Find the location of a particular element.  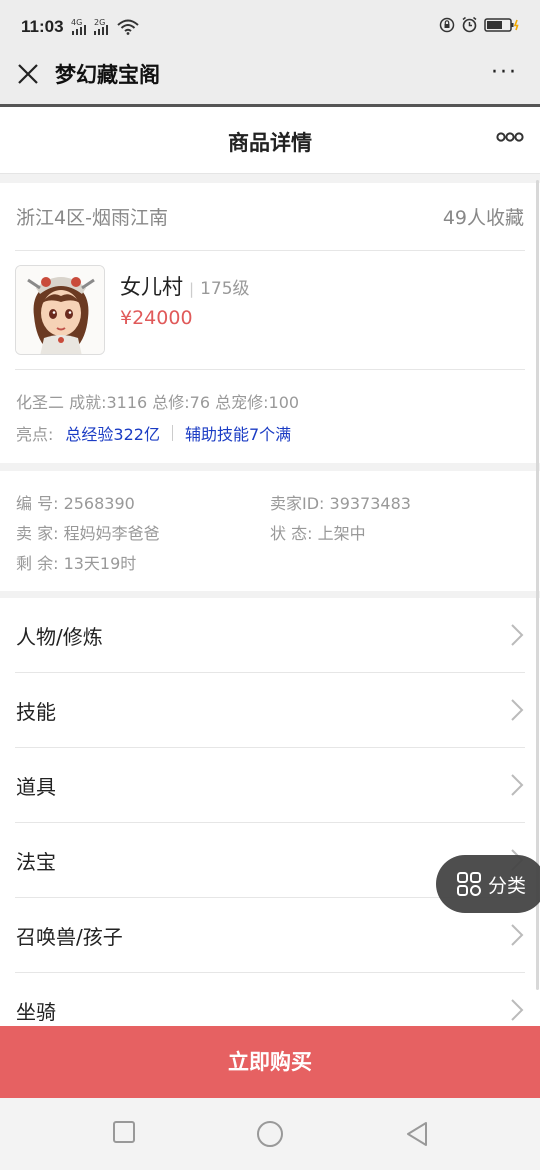

webview-title: 梦幻藏宝阁 is located at coordinates (107, 75).